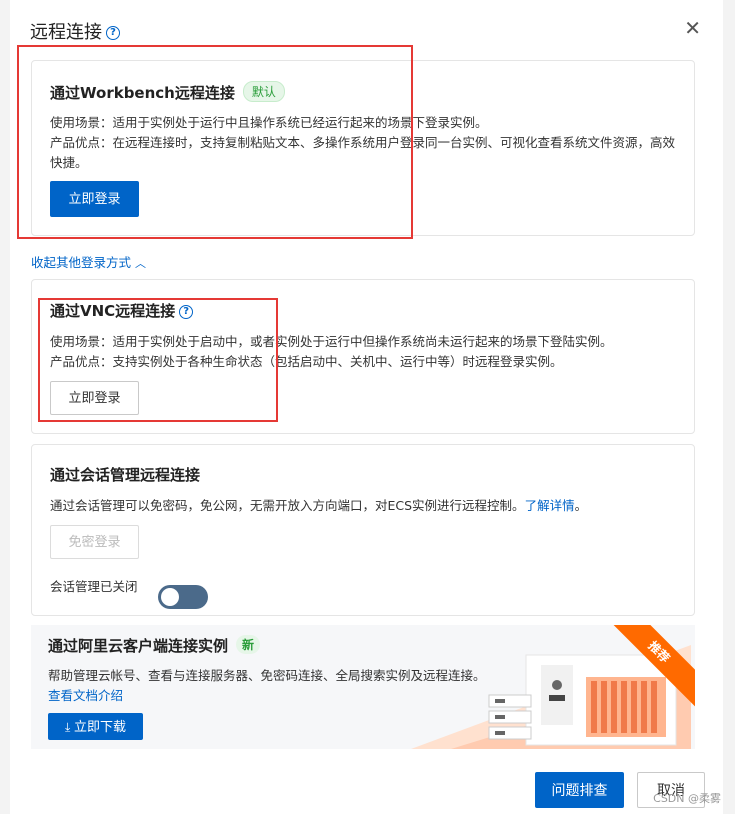 The image size is (735, 814). What do you see at coordinates (94, 199) in the screenshot?
I see `workbench-login-button: 立即登录` at bounding box center [94, 199].